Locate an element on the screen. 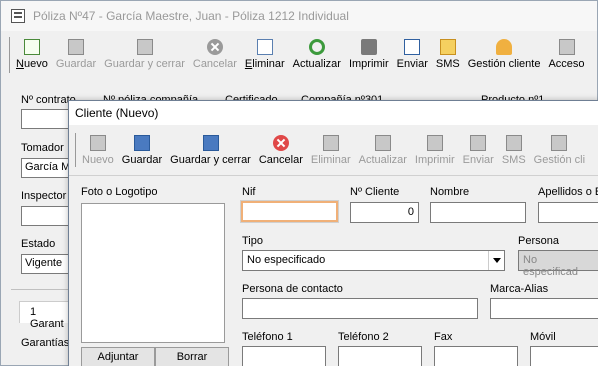 The height and width of the screenshot is (366, 598). client-new-button: Nuevo is located at coordinates (98, 149).